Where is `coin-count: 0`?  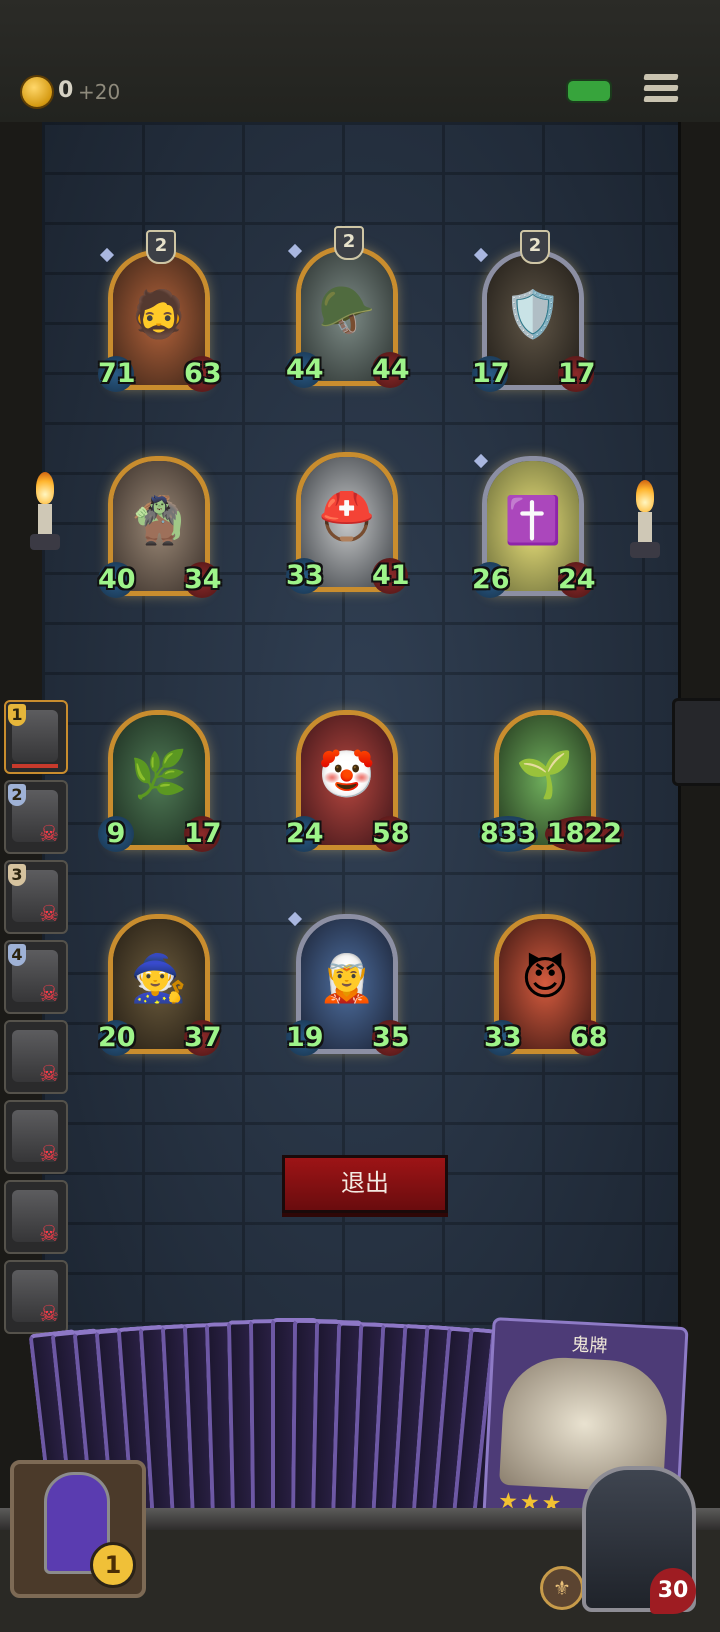
coin-count: 0 is located at coordinates (66, 90).